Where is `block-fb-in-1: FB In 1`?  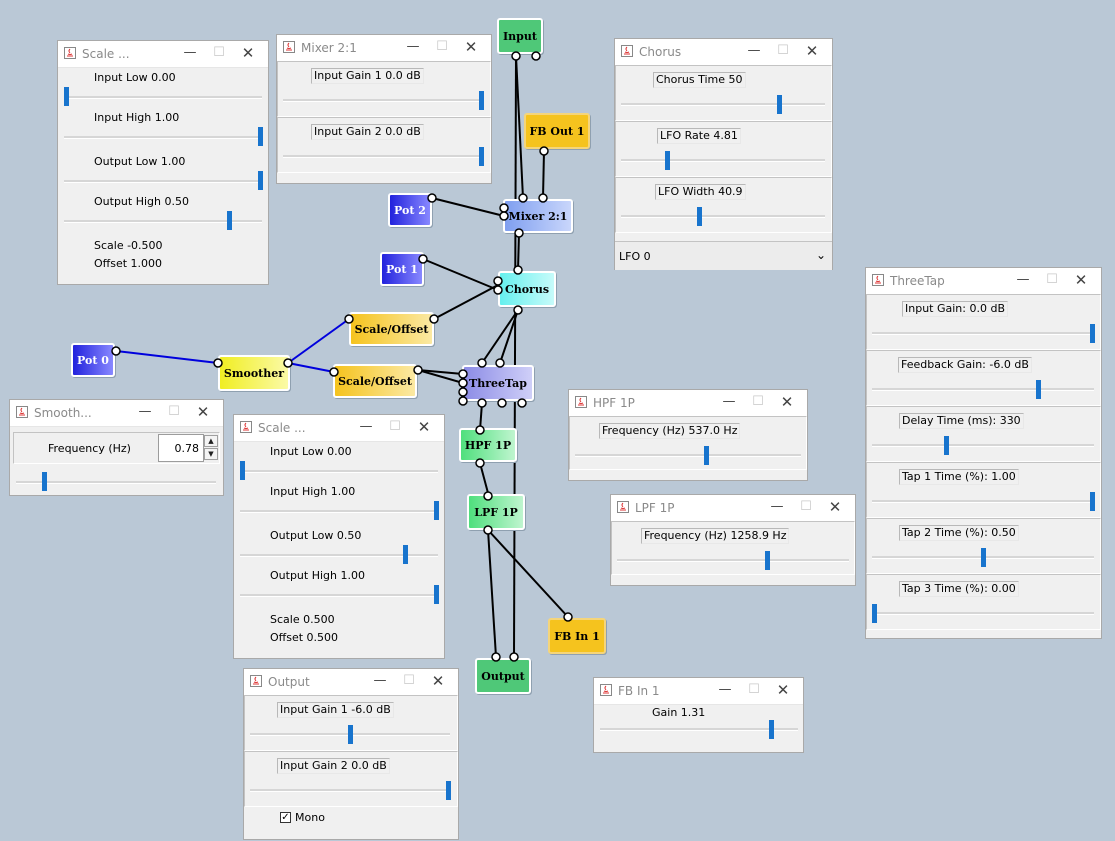 block-fb-in-1: FB In 1 is located at coordinates (577, 636).